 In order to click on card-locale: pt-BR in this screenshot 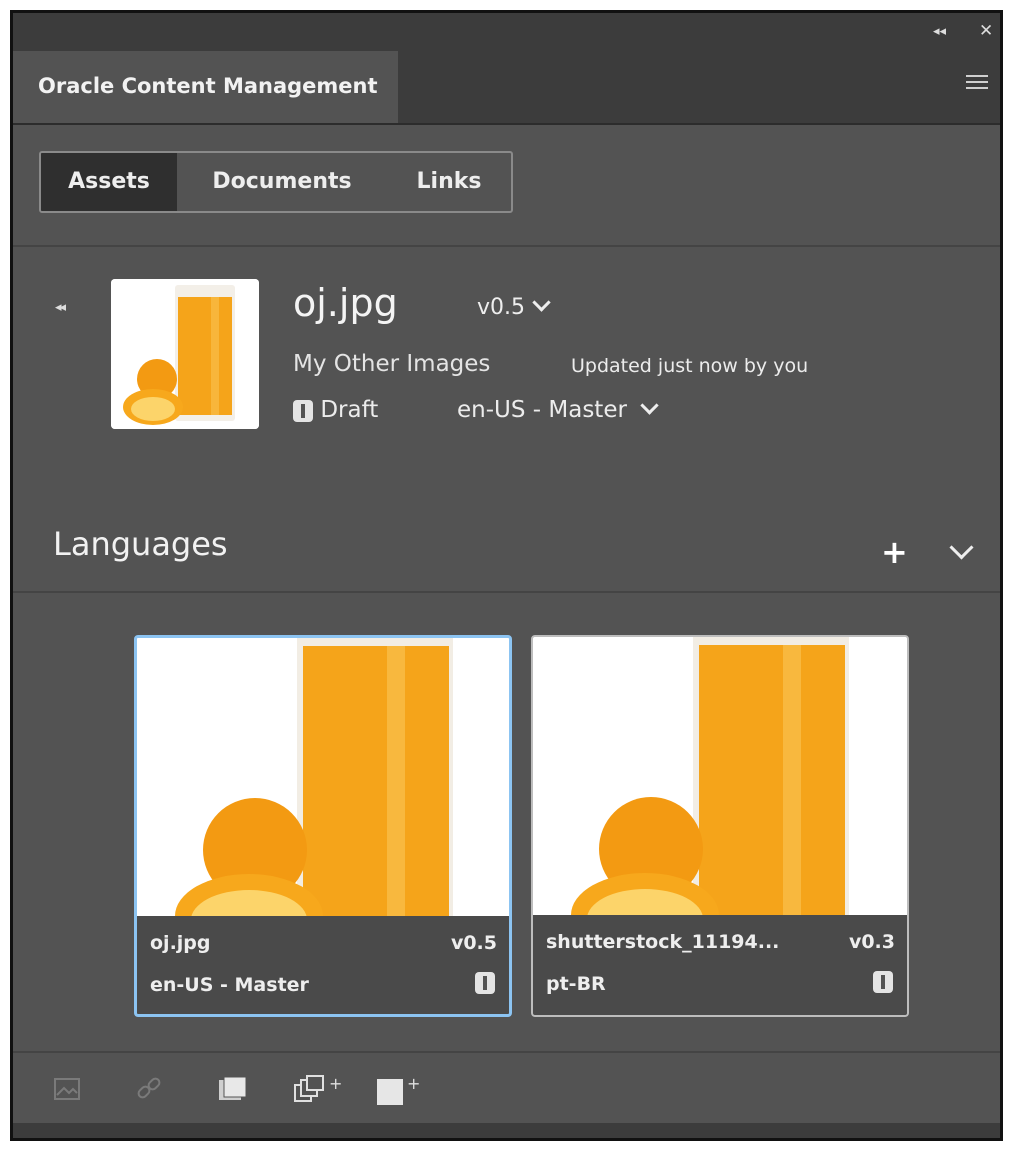, I will do `click(576, 984)`.